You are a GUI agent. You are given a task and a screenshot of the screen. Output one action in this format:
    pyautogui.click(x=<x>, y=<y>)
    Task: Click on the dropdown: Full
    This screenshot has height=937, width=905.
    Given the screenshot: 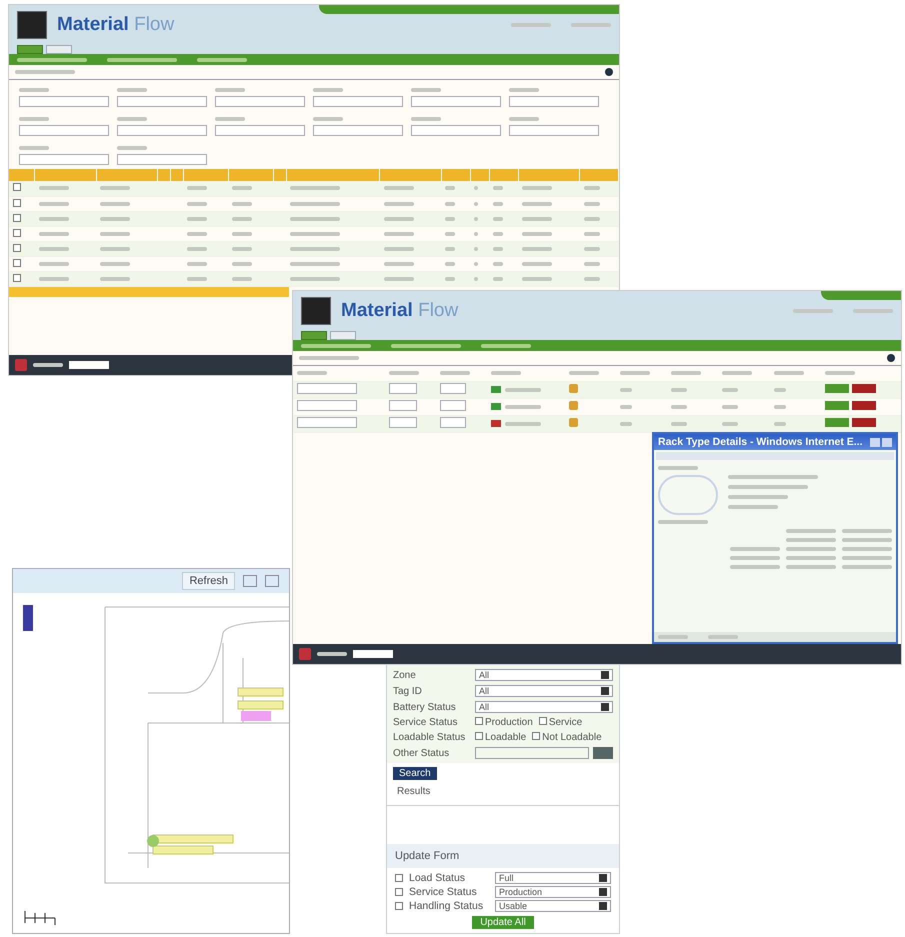 What is the action you would take?
    pyautogui.click(x=553, y=878)
    